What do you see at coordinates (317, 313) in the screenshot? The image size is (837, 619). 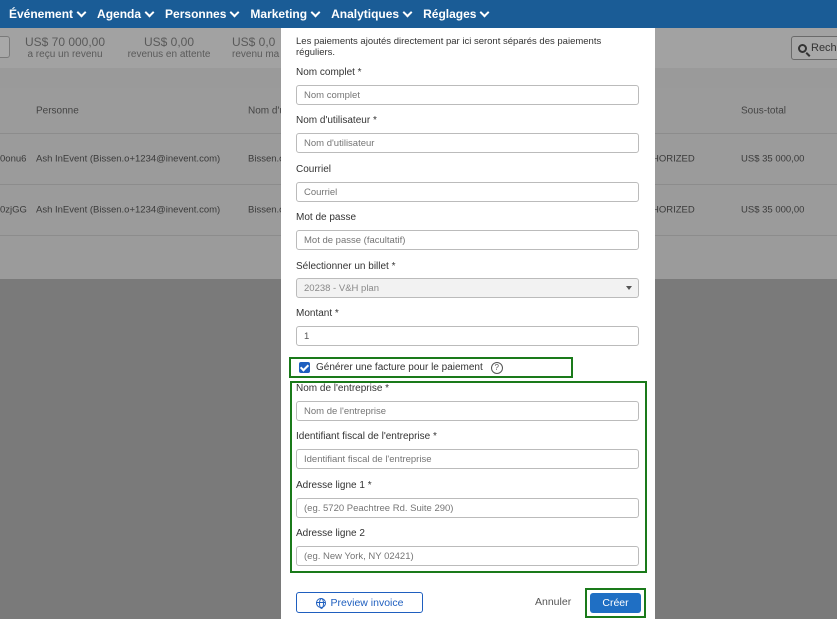 I see `amount-label: Montant *` at bounding box center [317, 313].